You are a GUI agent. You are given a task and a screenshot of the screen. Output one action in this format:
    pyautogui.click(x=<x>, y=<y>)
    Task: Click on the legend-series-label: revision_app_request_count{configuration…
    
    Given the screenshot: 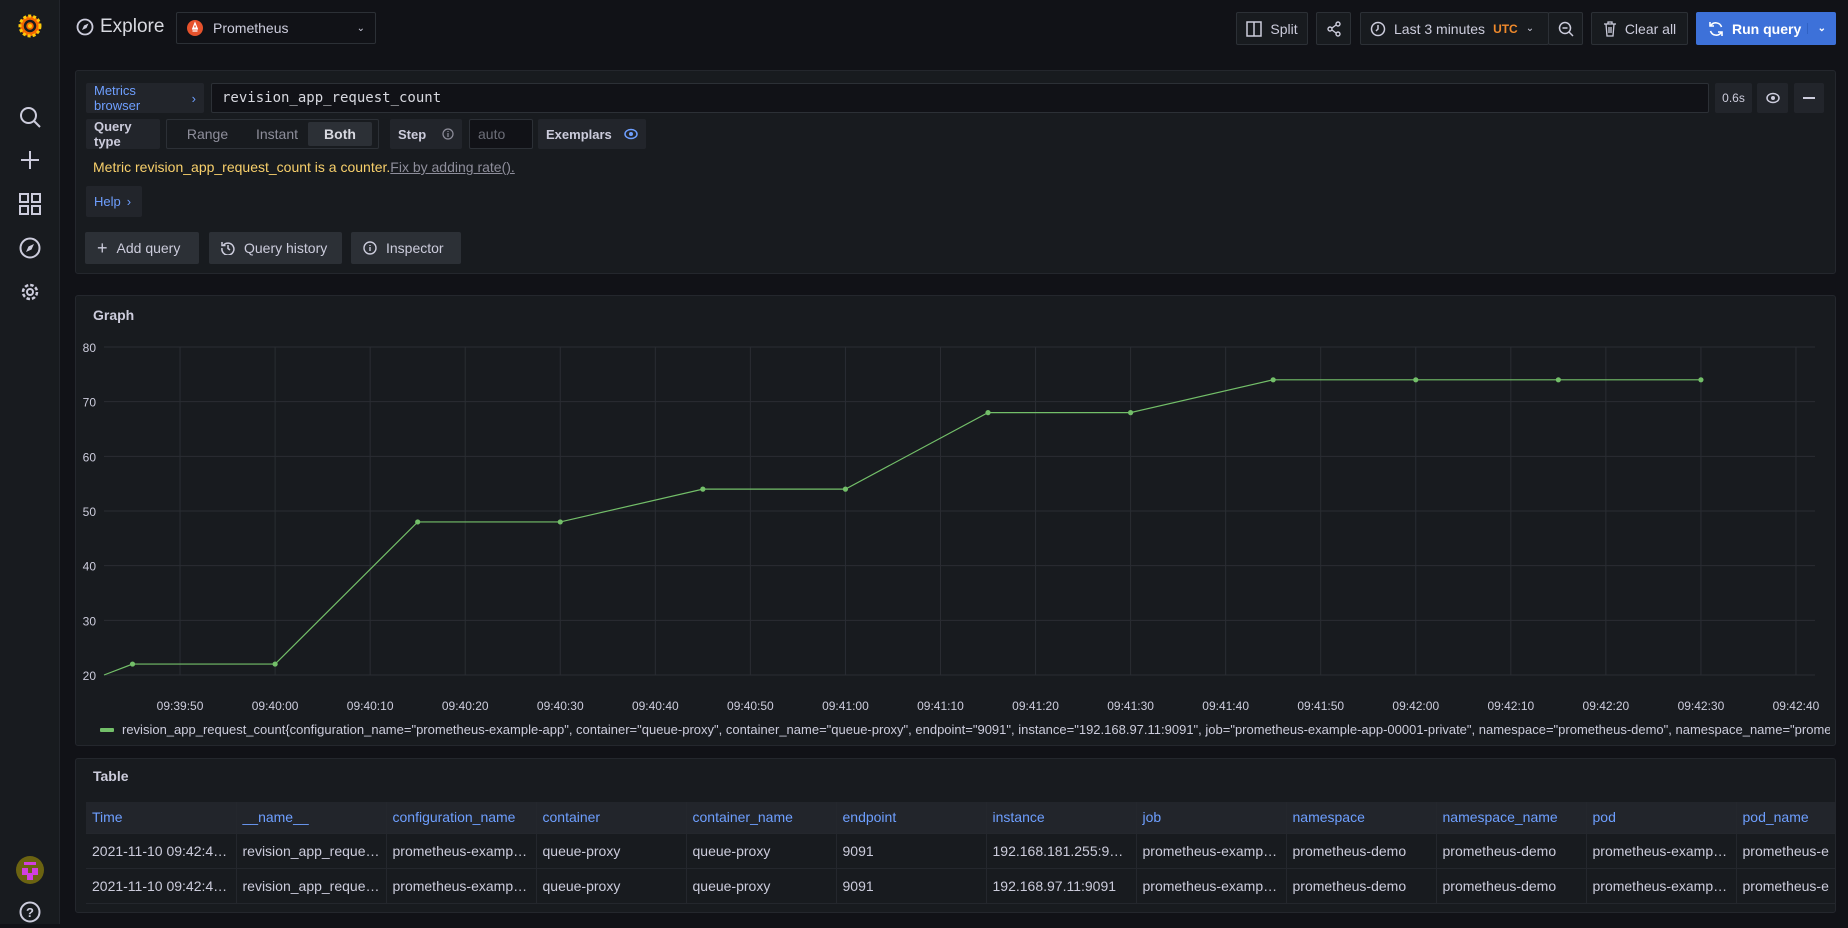 What is the action you would take?
    pyautogui.click(x=976, y=729)
    